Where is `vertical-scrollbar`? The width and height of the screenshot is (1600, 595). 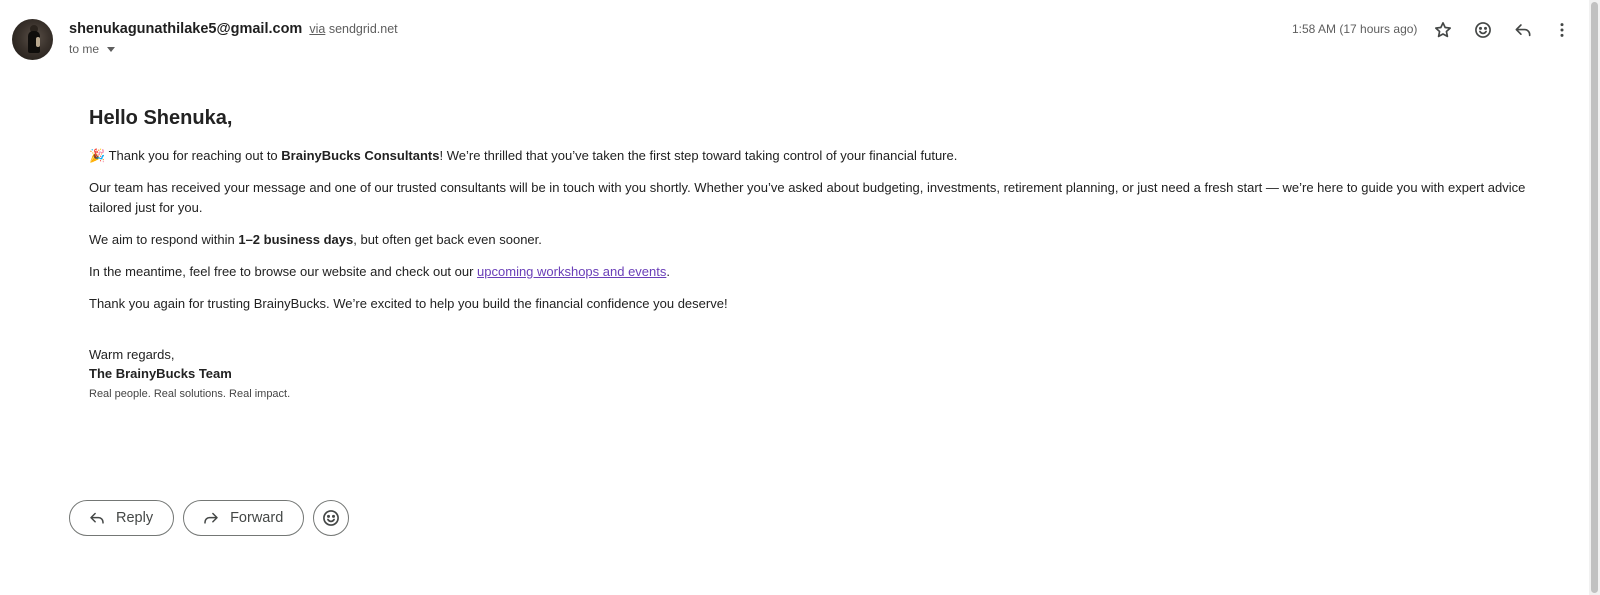
vertical-scrollbar is located at coordinates (1594, 297).